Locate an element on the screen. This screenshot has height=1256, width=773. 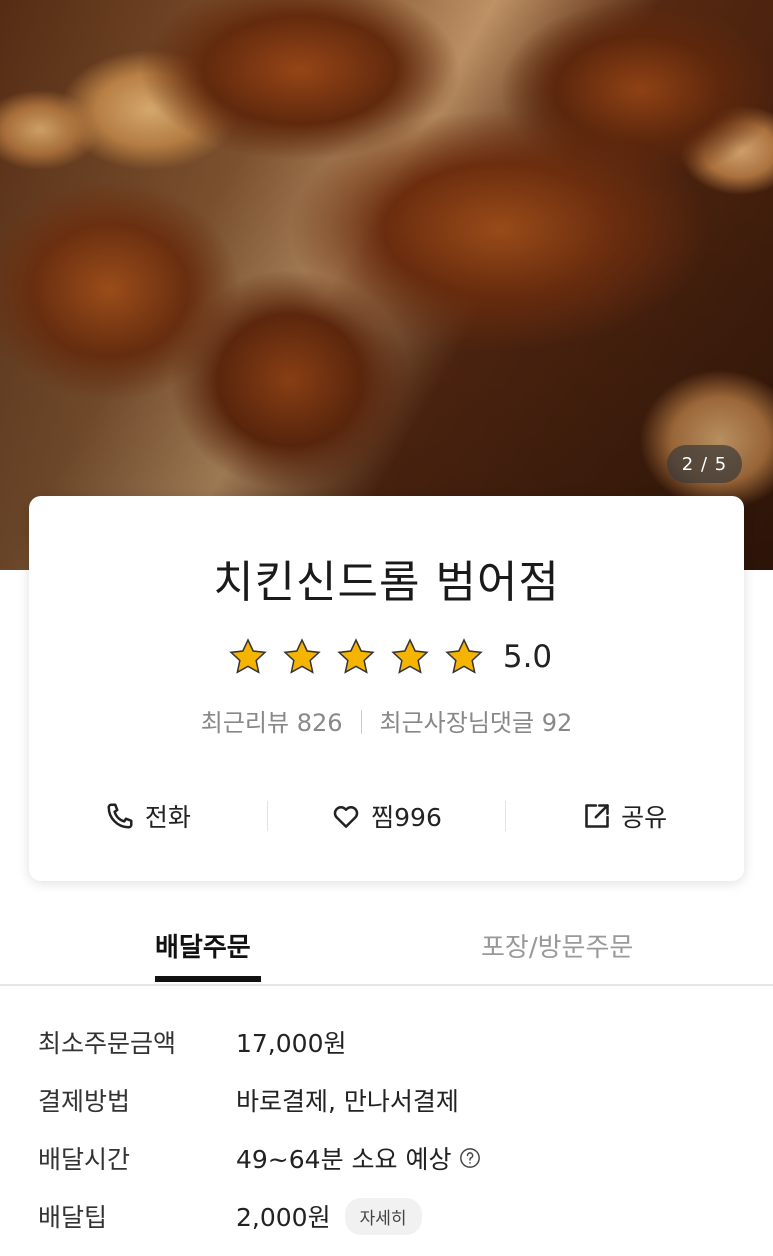
delivery-tip-label: 배달팁 is located at coordinates (73, 1217).